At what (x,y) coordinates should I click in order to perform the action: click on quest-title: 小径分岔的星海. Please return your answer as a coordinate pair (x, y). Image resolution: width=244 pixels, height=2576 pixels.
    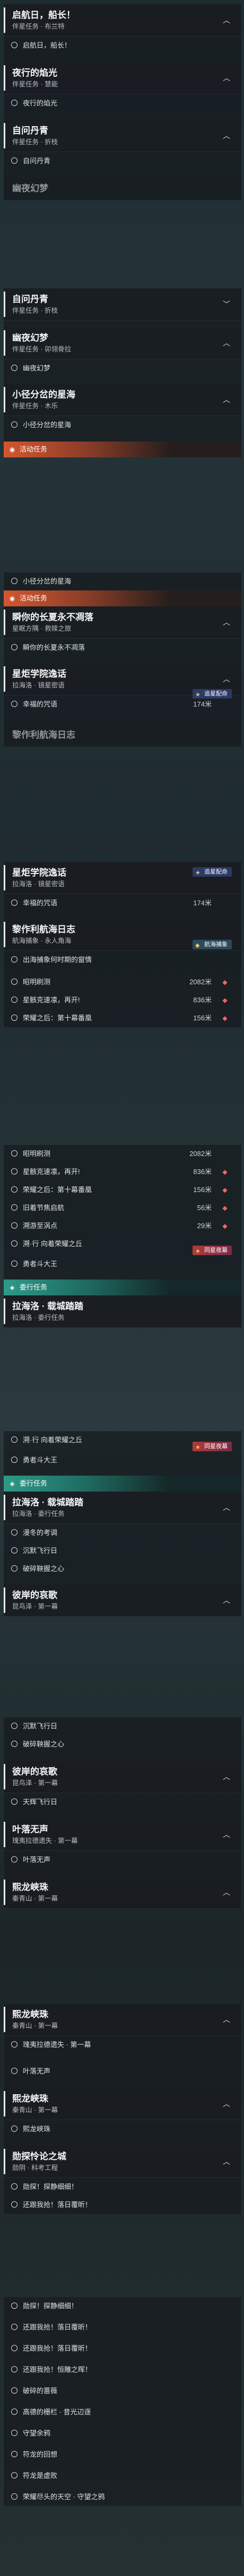
    Looking at the image, I should click on (44, 395).